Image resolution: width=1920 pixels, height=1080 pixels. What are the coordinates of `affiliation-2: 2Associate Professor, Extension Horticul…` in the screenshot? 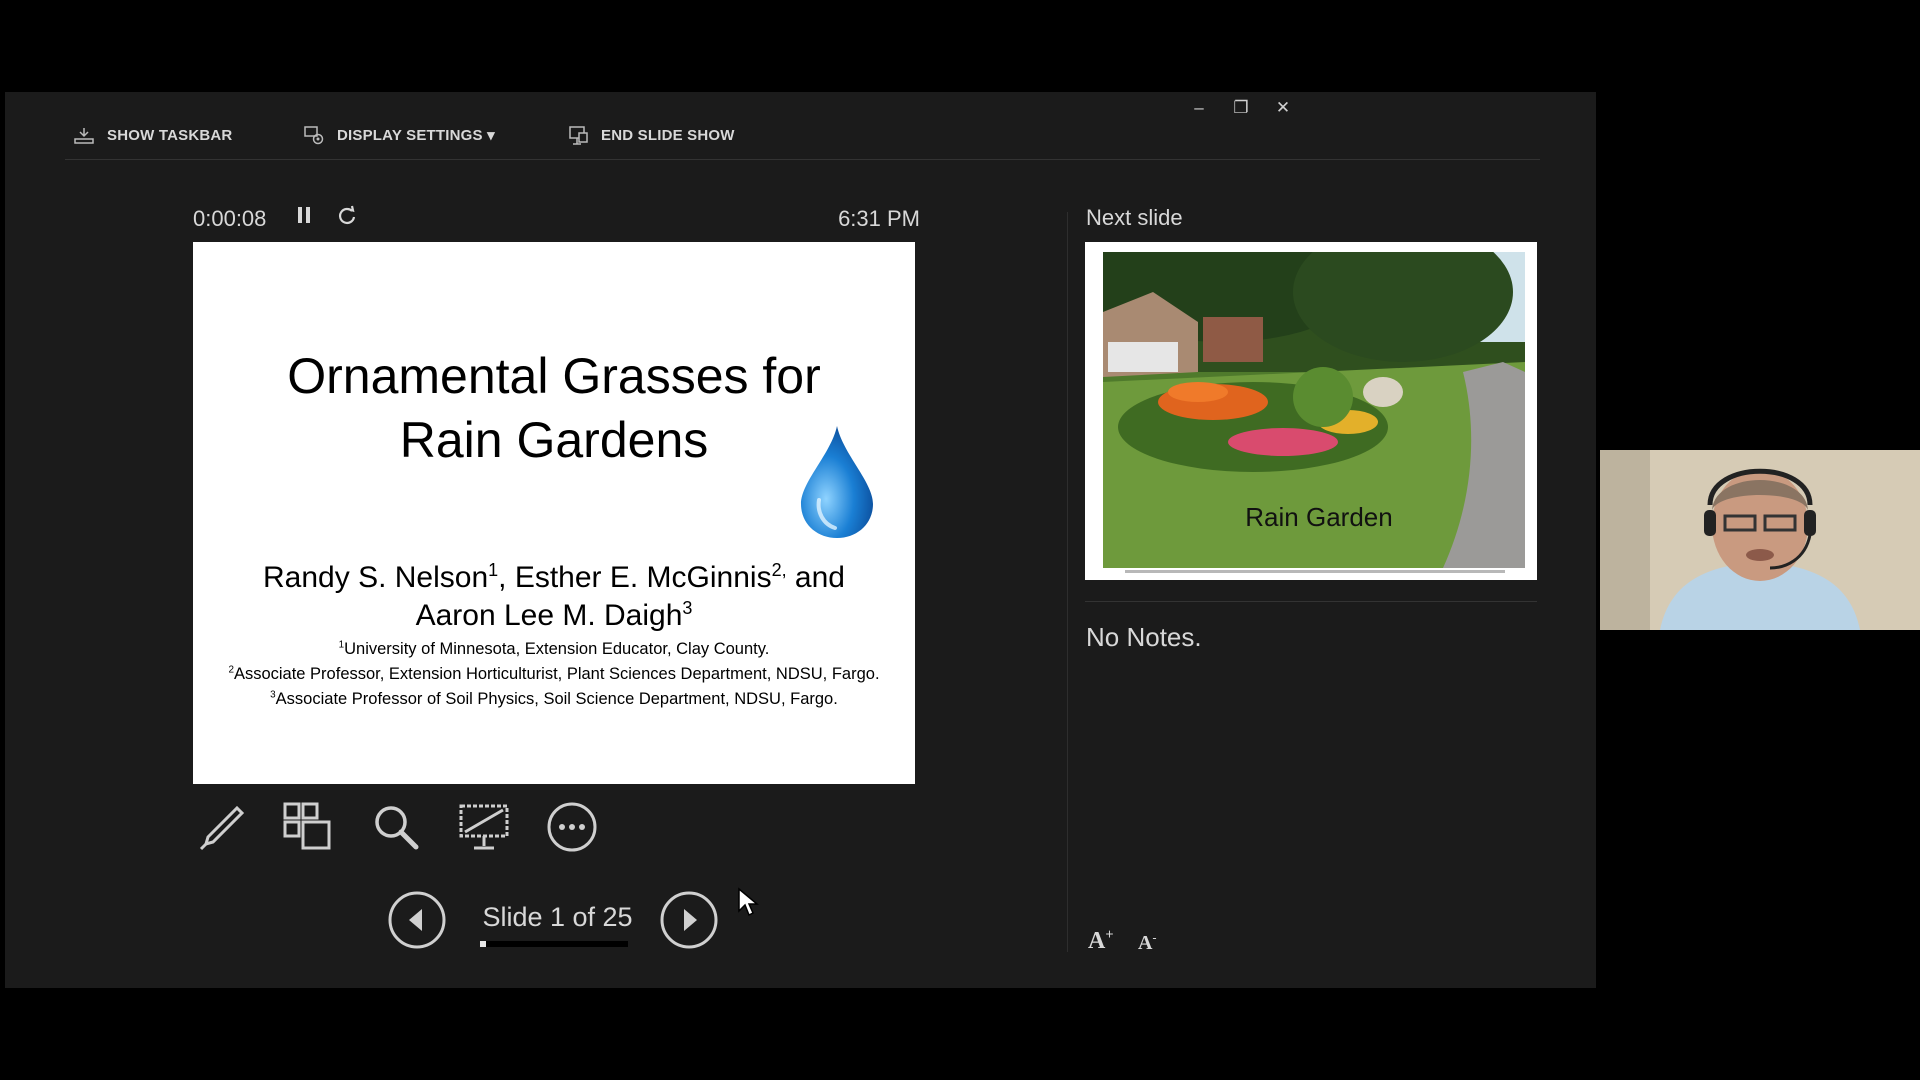 It's located at (554, 673).